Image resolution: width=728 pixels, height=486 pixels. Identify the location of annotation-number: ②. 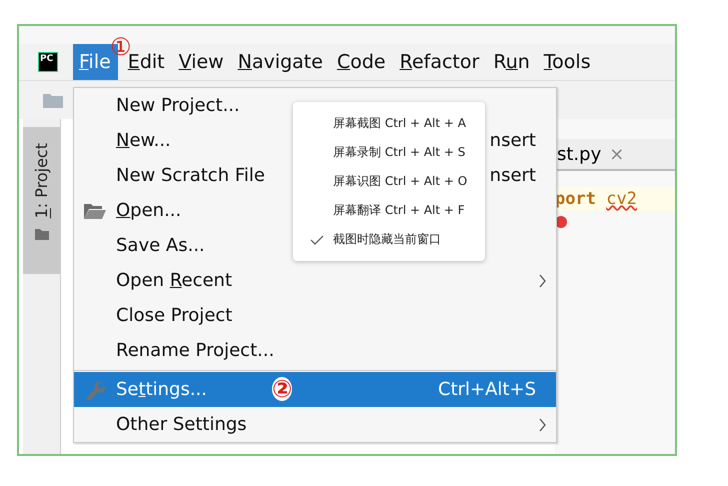
(282, 389).